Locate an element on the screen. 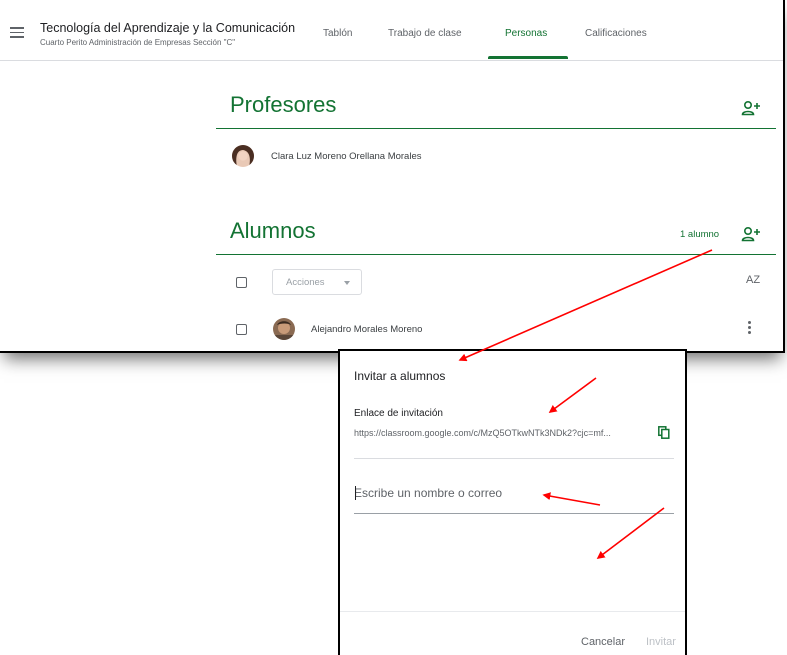  teachers-divider is located at coordinates (496, 128).